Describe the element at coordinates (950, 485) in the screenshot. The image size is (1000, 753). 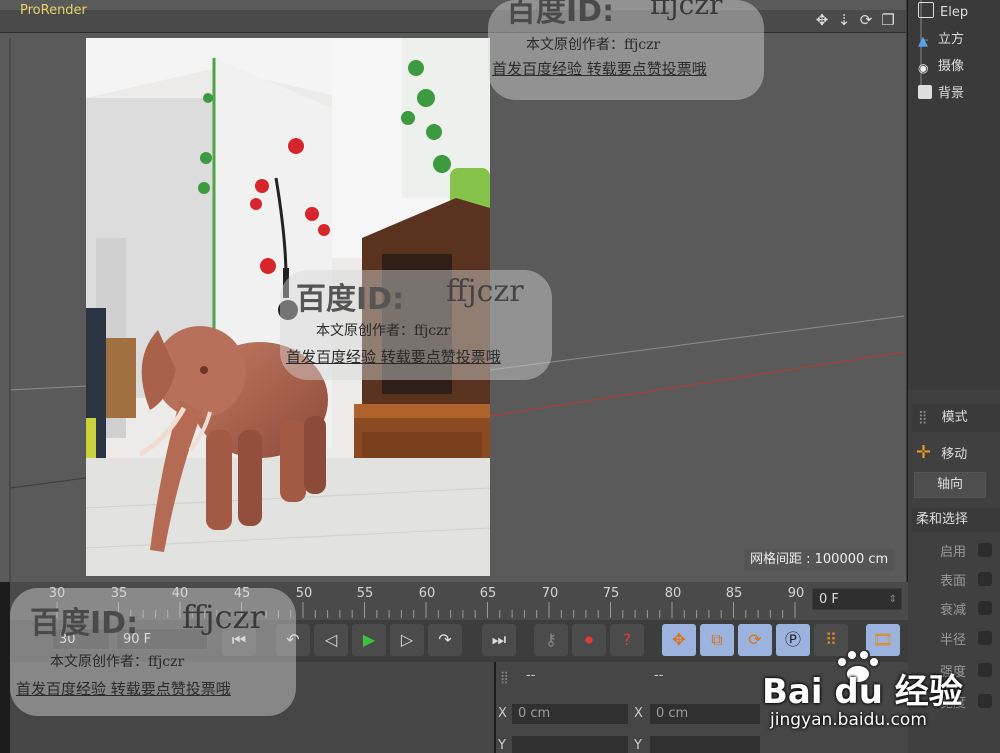
I see `axis-tab-button: 轴向` at that location.